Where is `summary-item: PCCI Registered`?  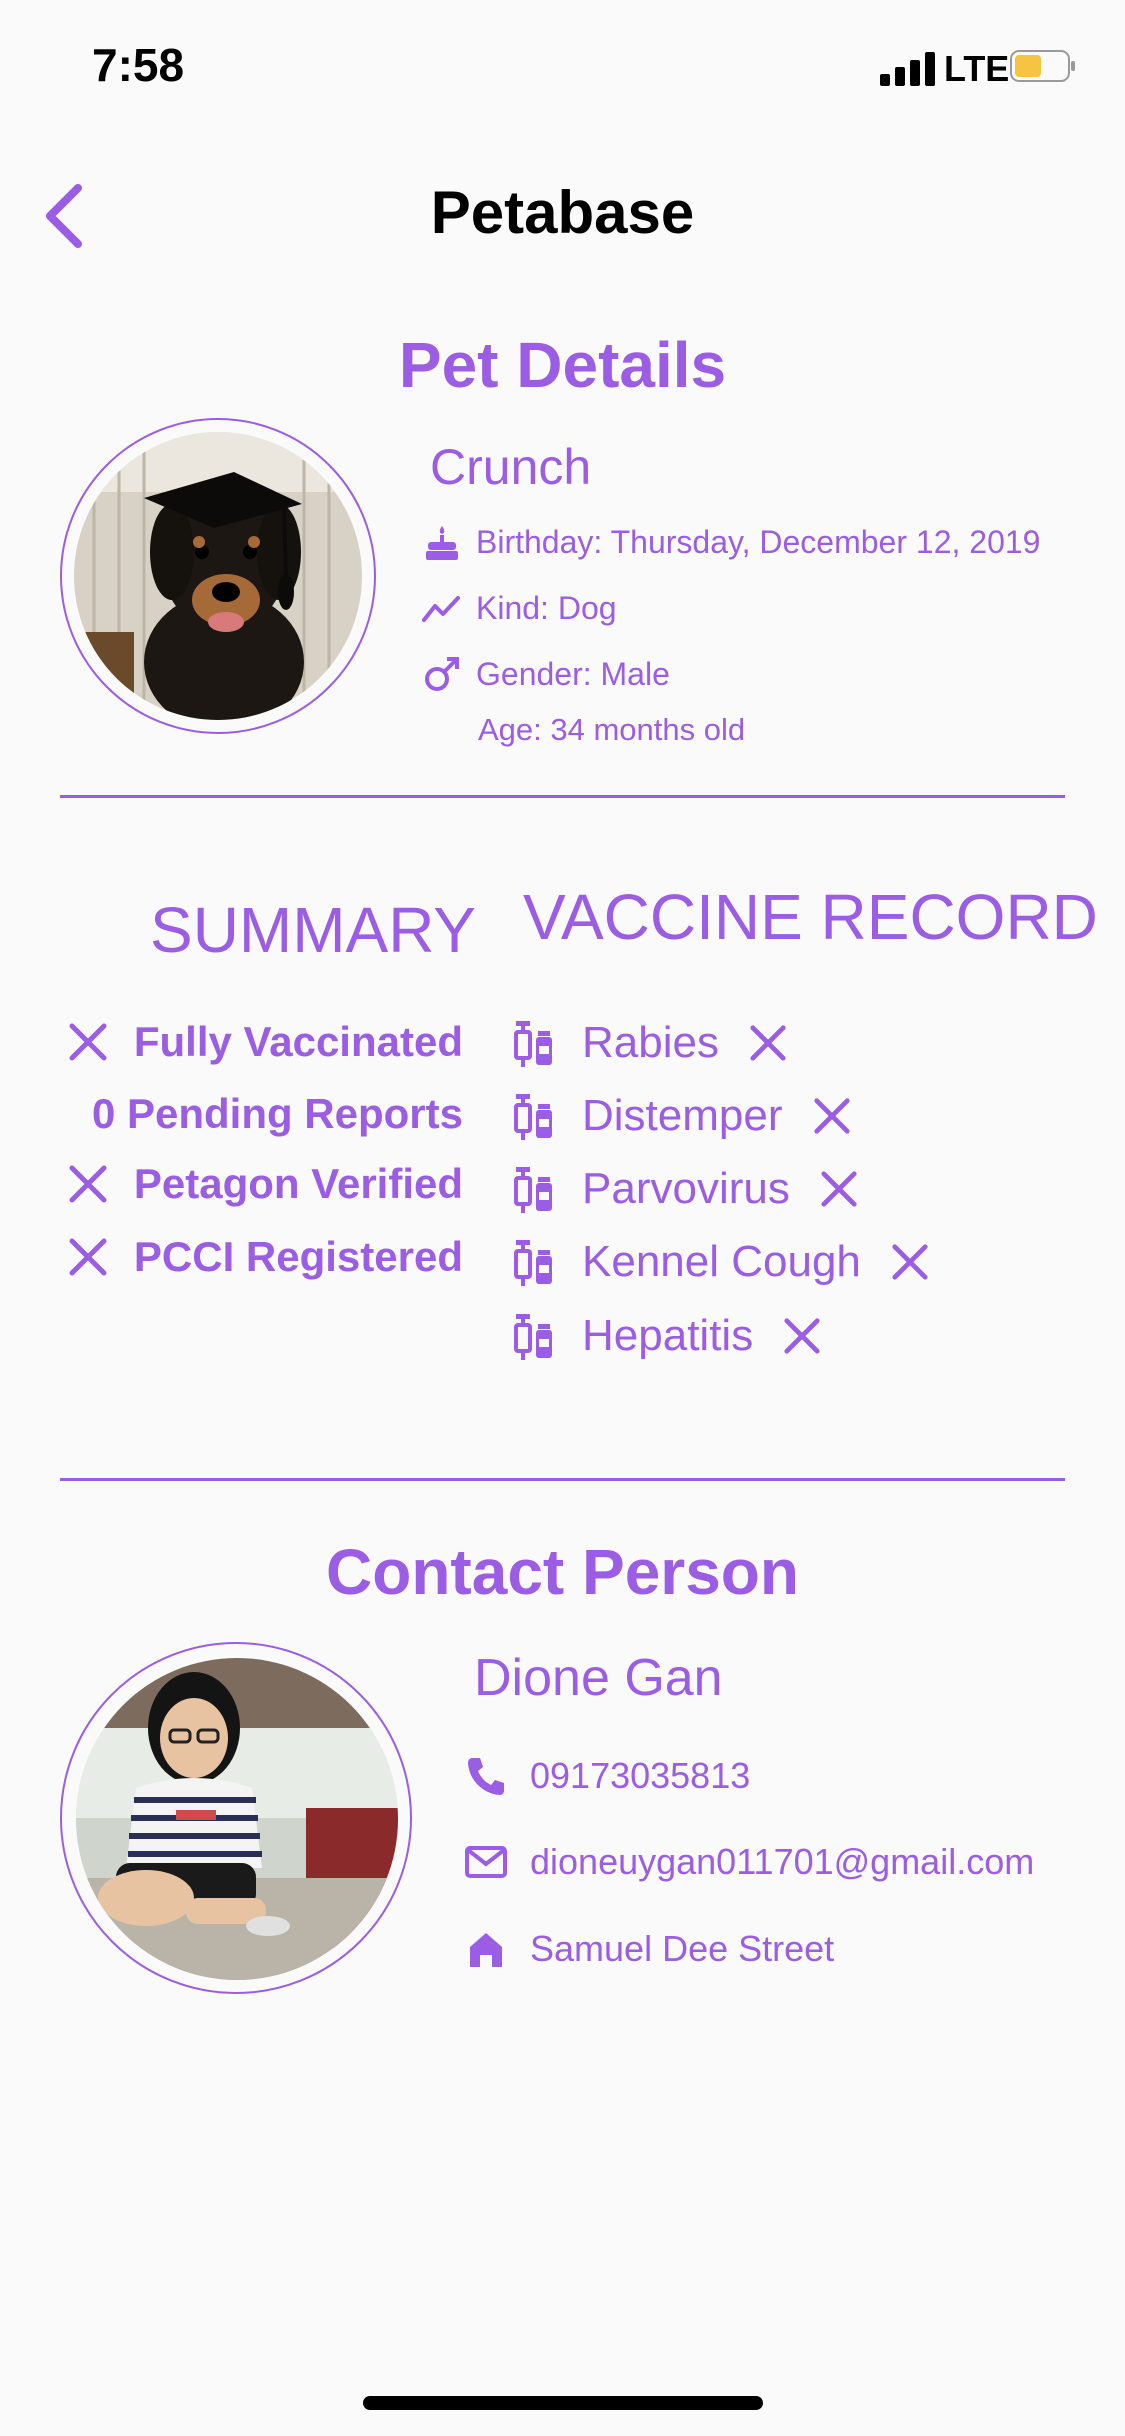
summary-item: PCCI Registered is located at coordinates (265, 1257).